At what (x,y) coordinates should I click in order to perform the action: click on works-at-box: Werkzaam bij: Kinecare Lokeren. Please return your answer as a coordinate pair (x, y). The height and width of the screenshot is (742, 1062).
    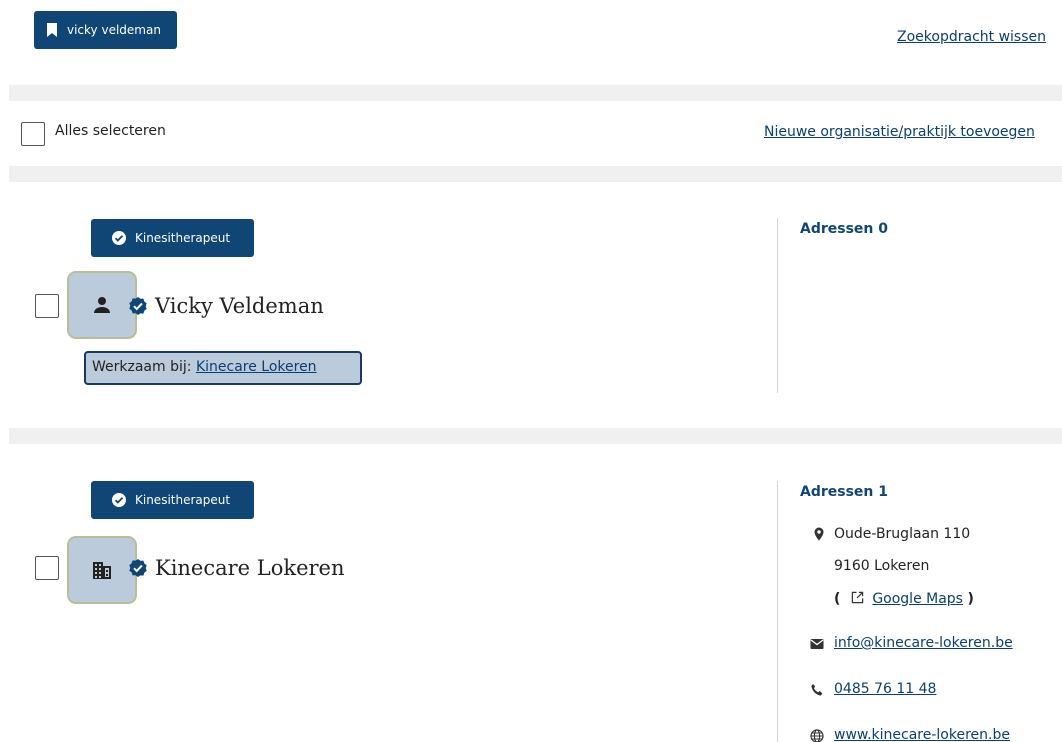
    Looking at the image, I should click on (223, 368).